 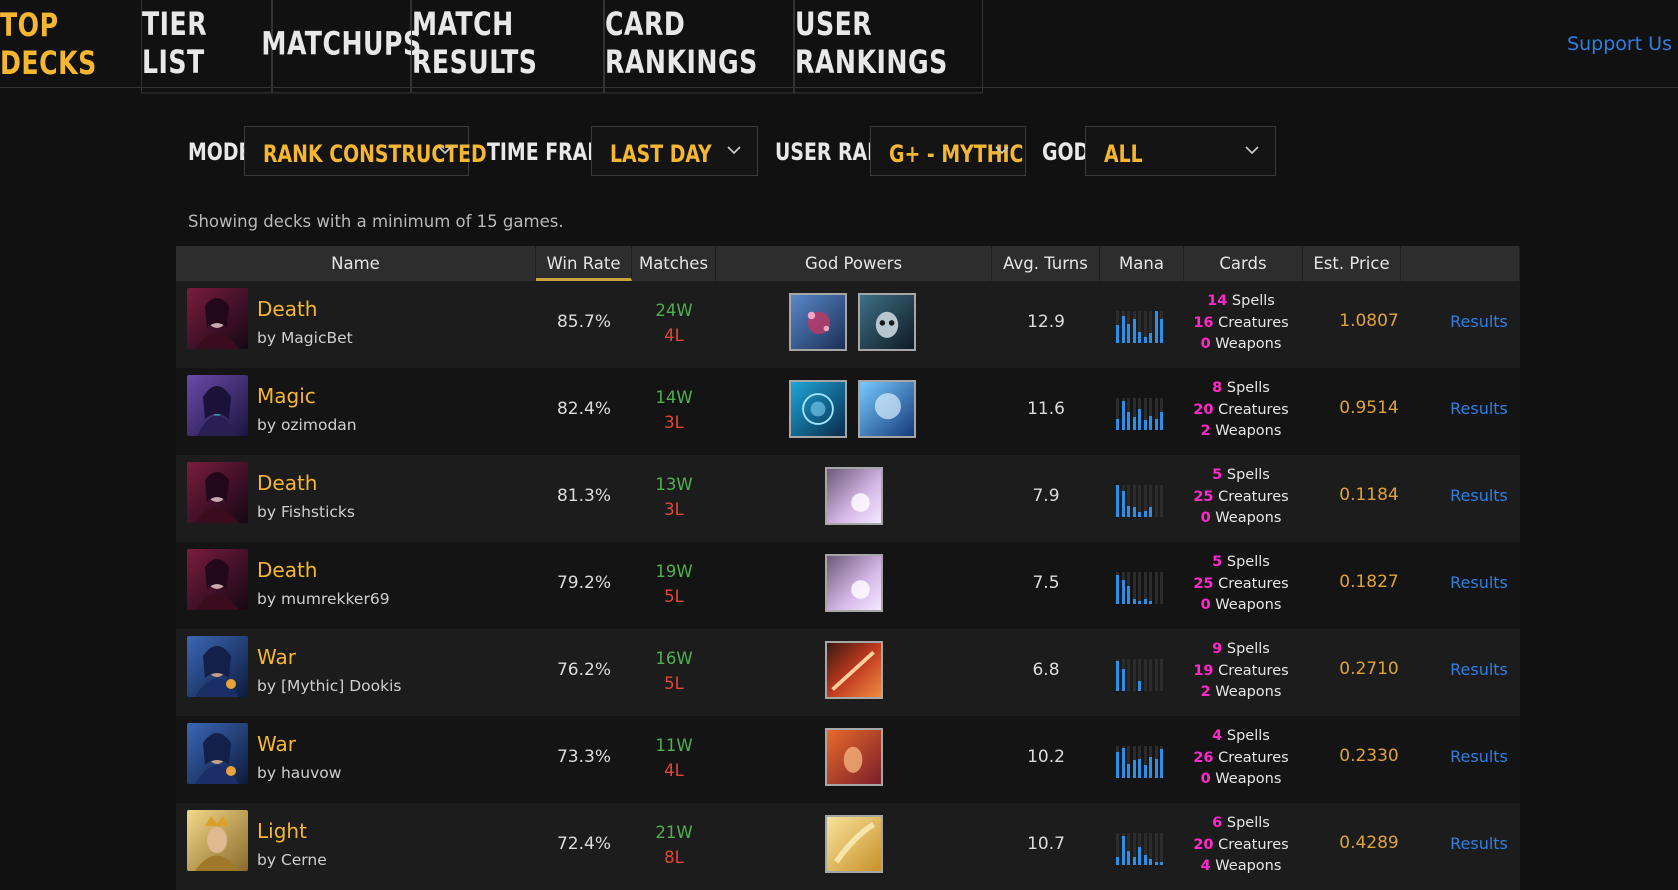 What do you see at coordinates (1203, 670) in the screenshot?
I see `creatures-count: 19` at bounding box center [1203, 670].